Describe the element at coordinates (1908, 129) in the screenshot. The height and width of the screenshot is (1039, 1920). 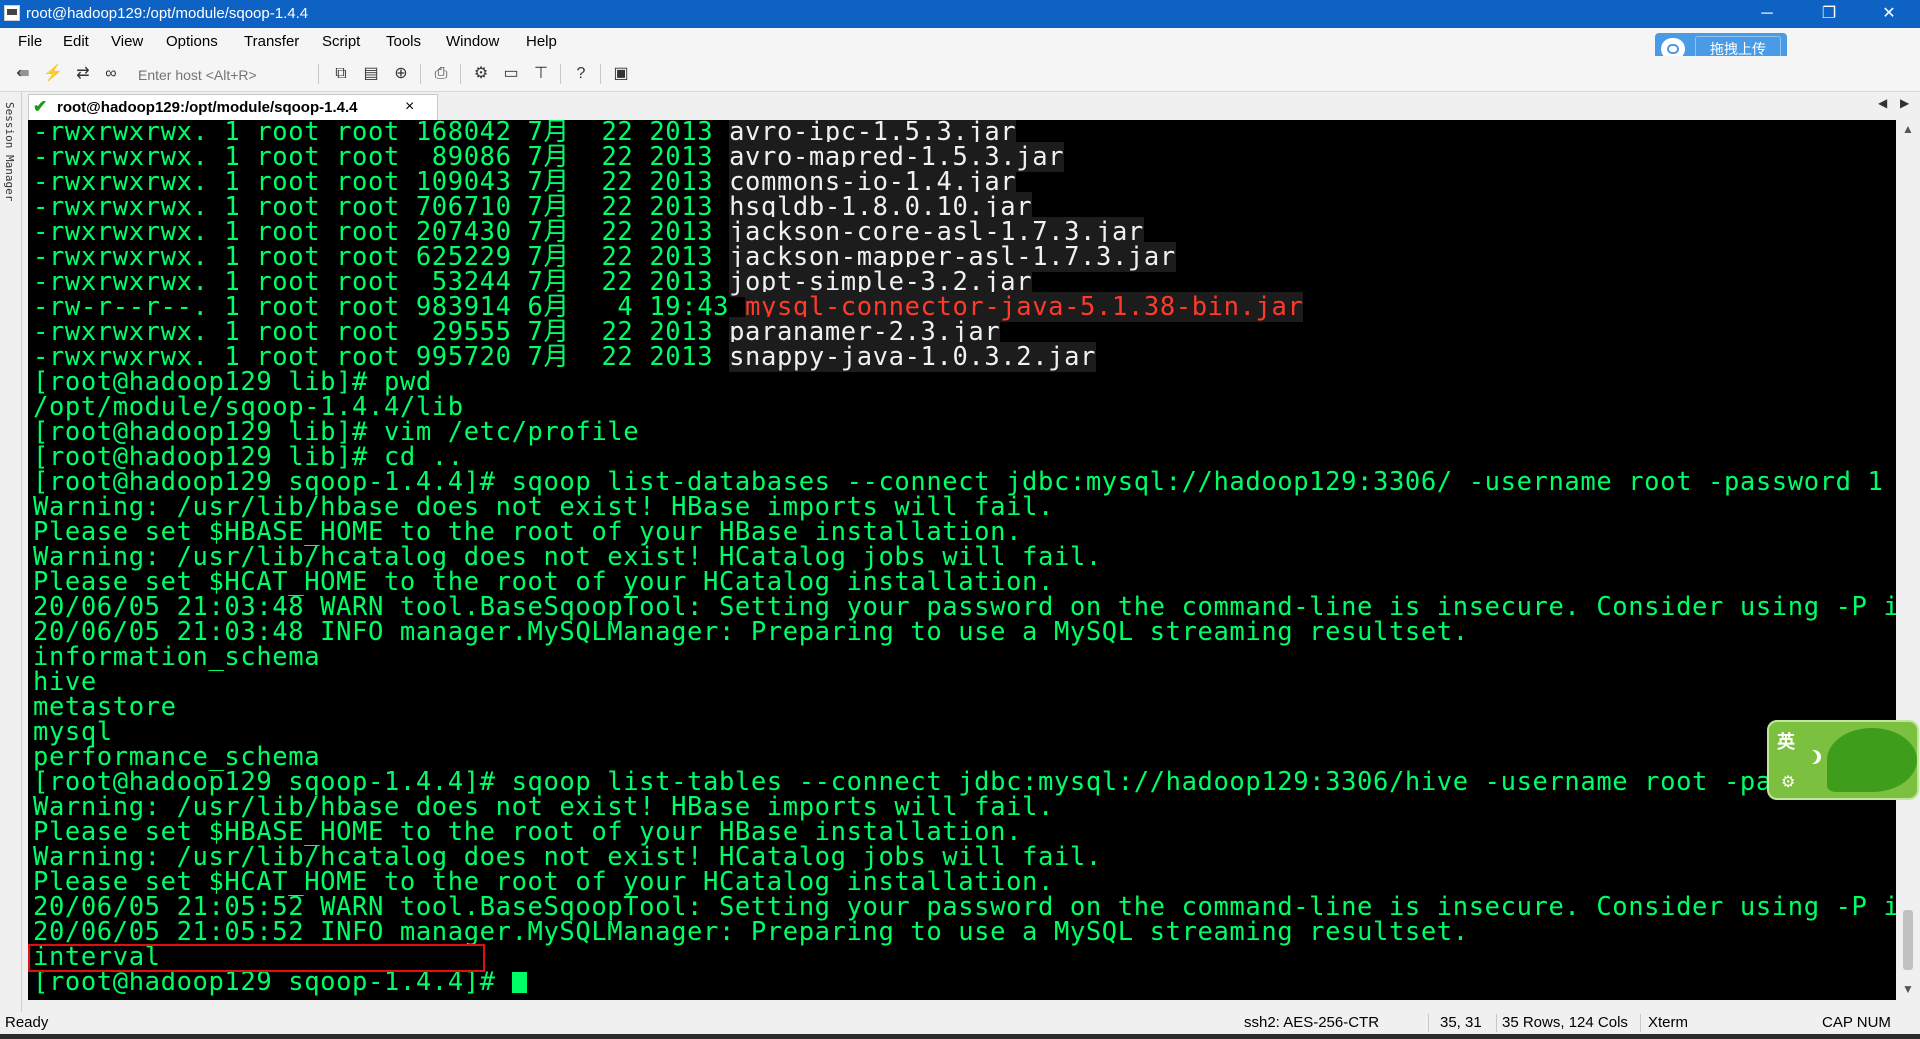
I see `scroll-up-icon: ▲` at that location.